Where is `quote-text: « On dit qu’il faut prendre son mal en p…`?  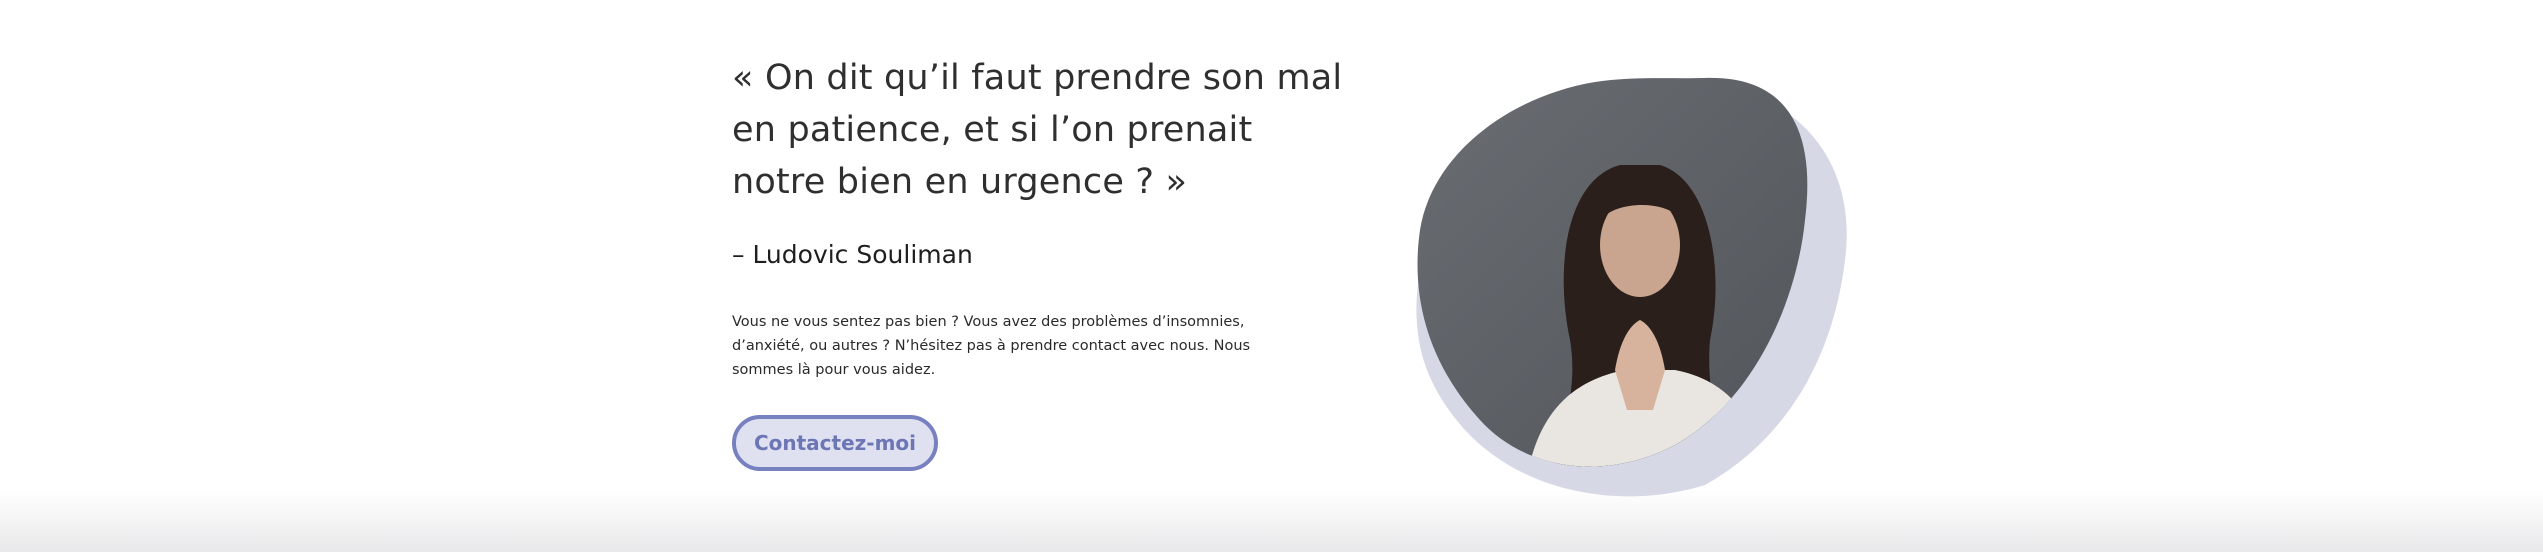 quote-text: « On dit qu’il faut prendre son mal en p… is located at coordinates (1037, 130).